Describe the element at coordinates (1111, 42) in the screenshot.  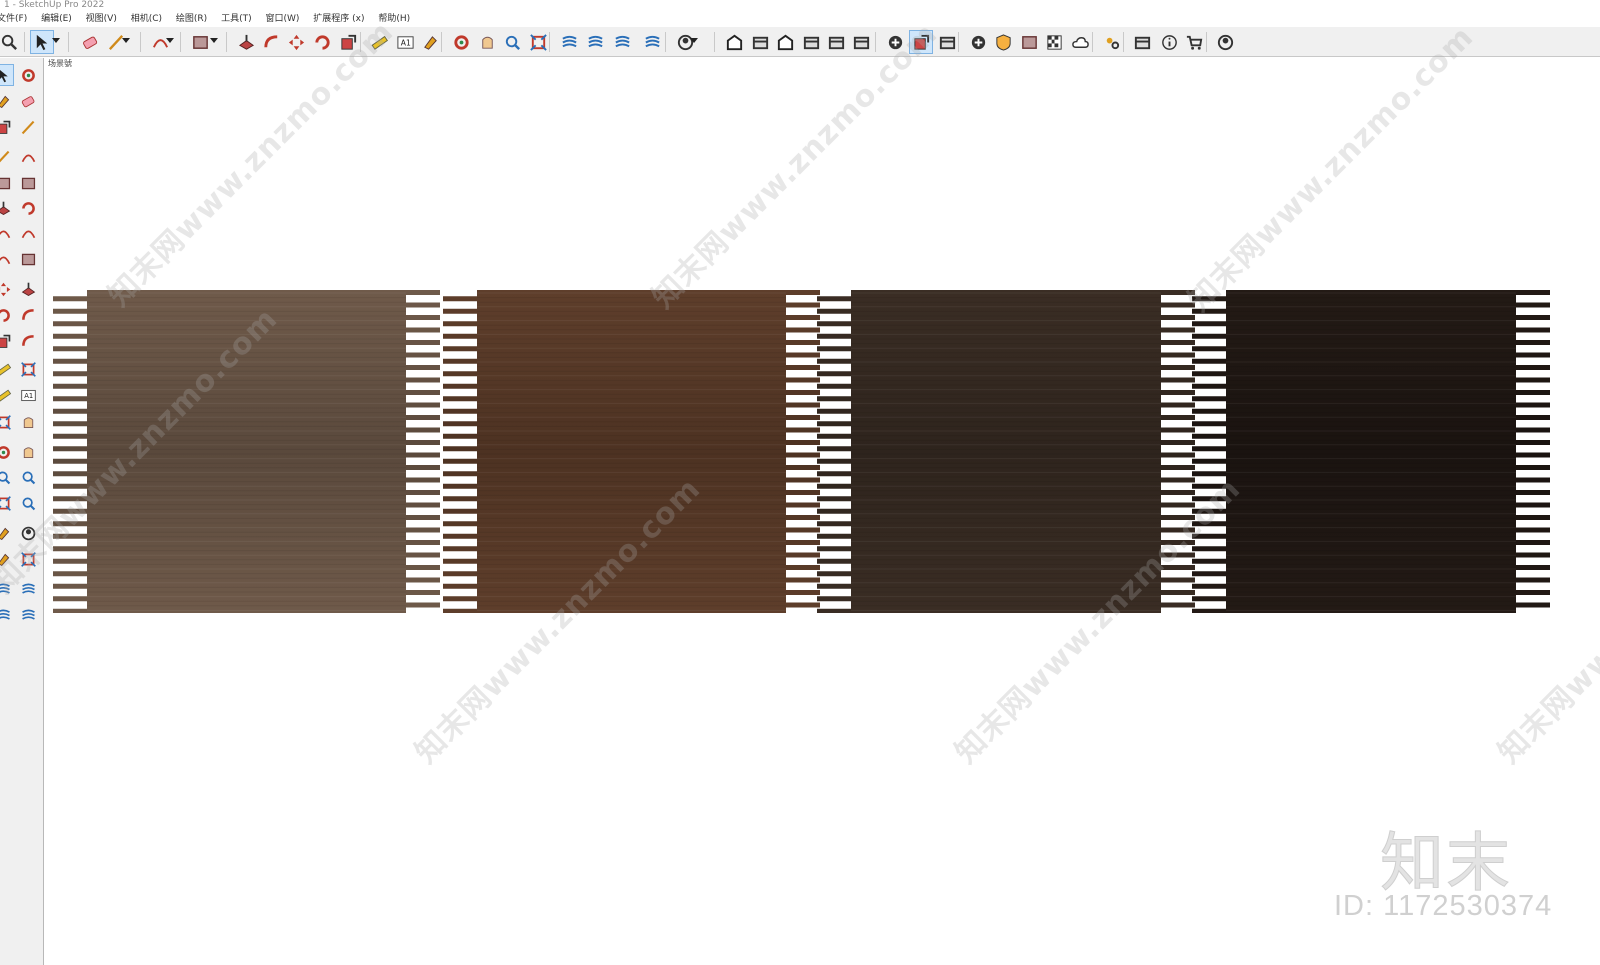
I see `cloud-icon` at that location.